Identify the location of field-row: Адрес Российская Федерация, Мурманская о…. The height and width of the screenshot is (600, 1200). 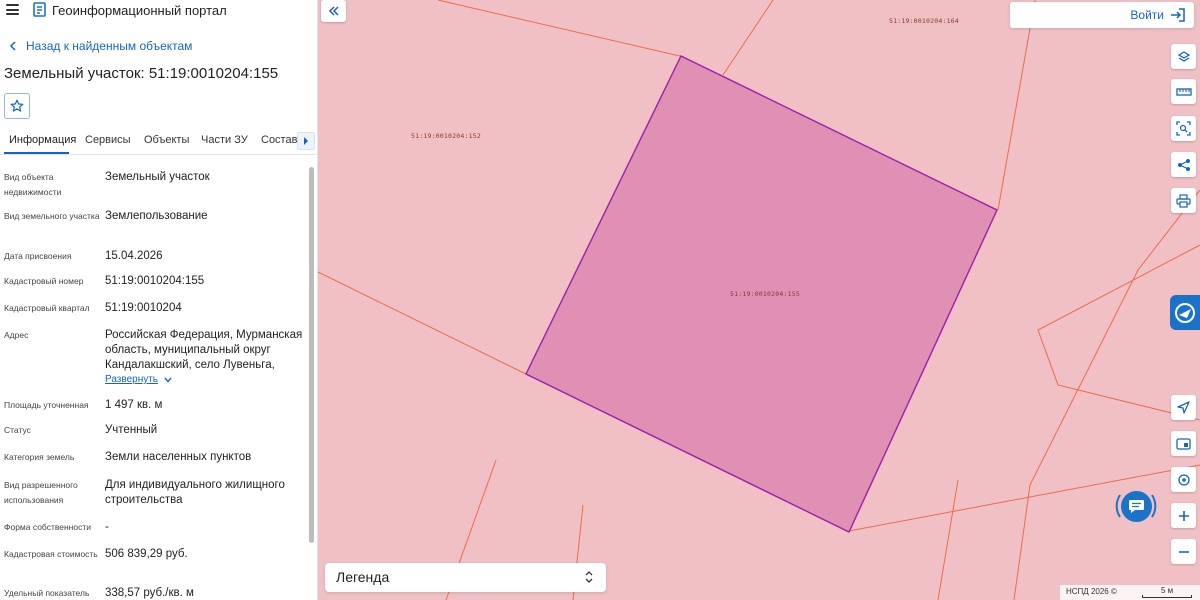
(154, 359).